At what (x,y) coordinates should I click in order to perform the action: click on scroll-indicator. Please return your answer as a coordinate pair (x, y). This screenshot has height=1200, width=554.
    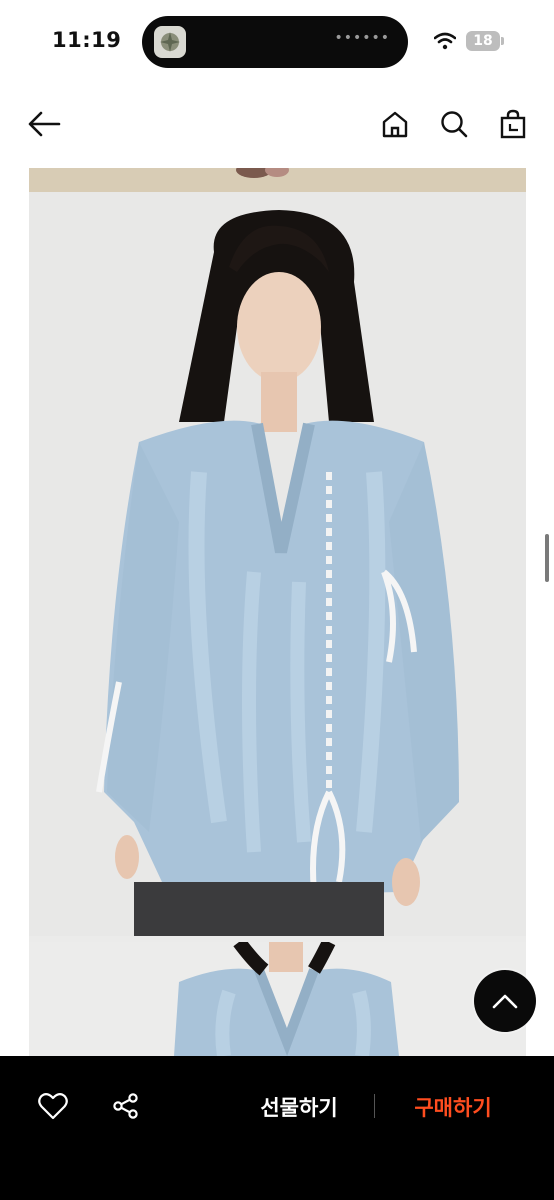
    Looking at the image, I should click on (547, 558).